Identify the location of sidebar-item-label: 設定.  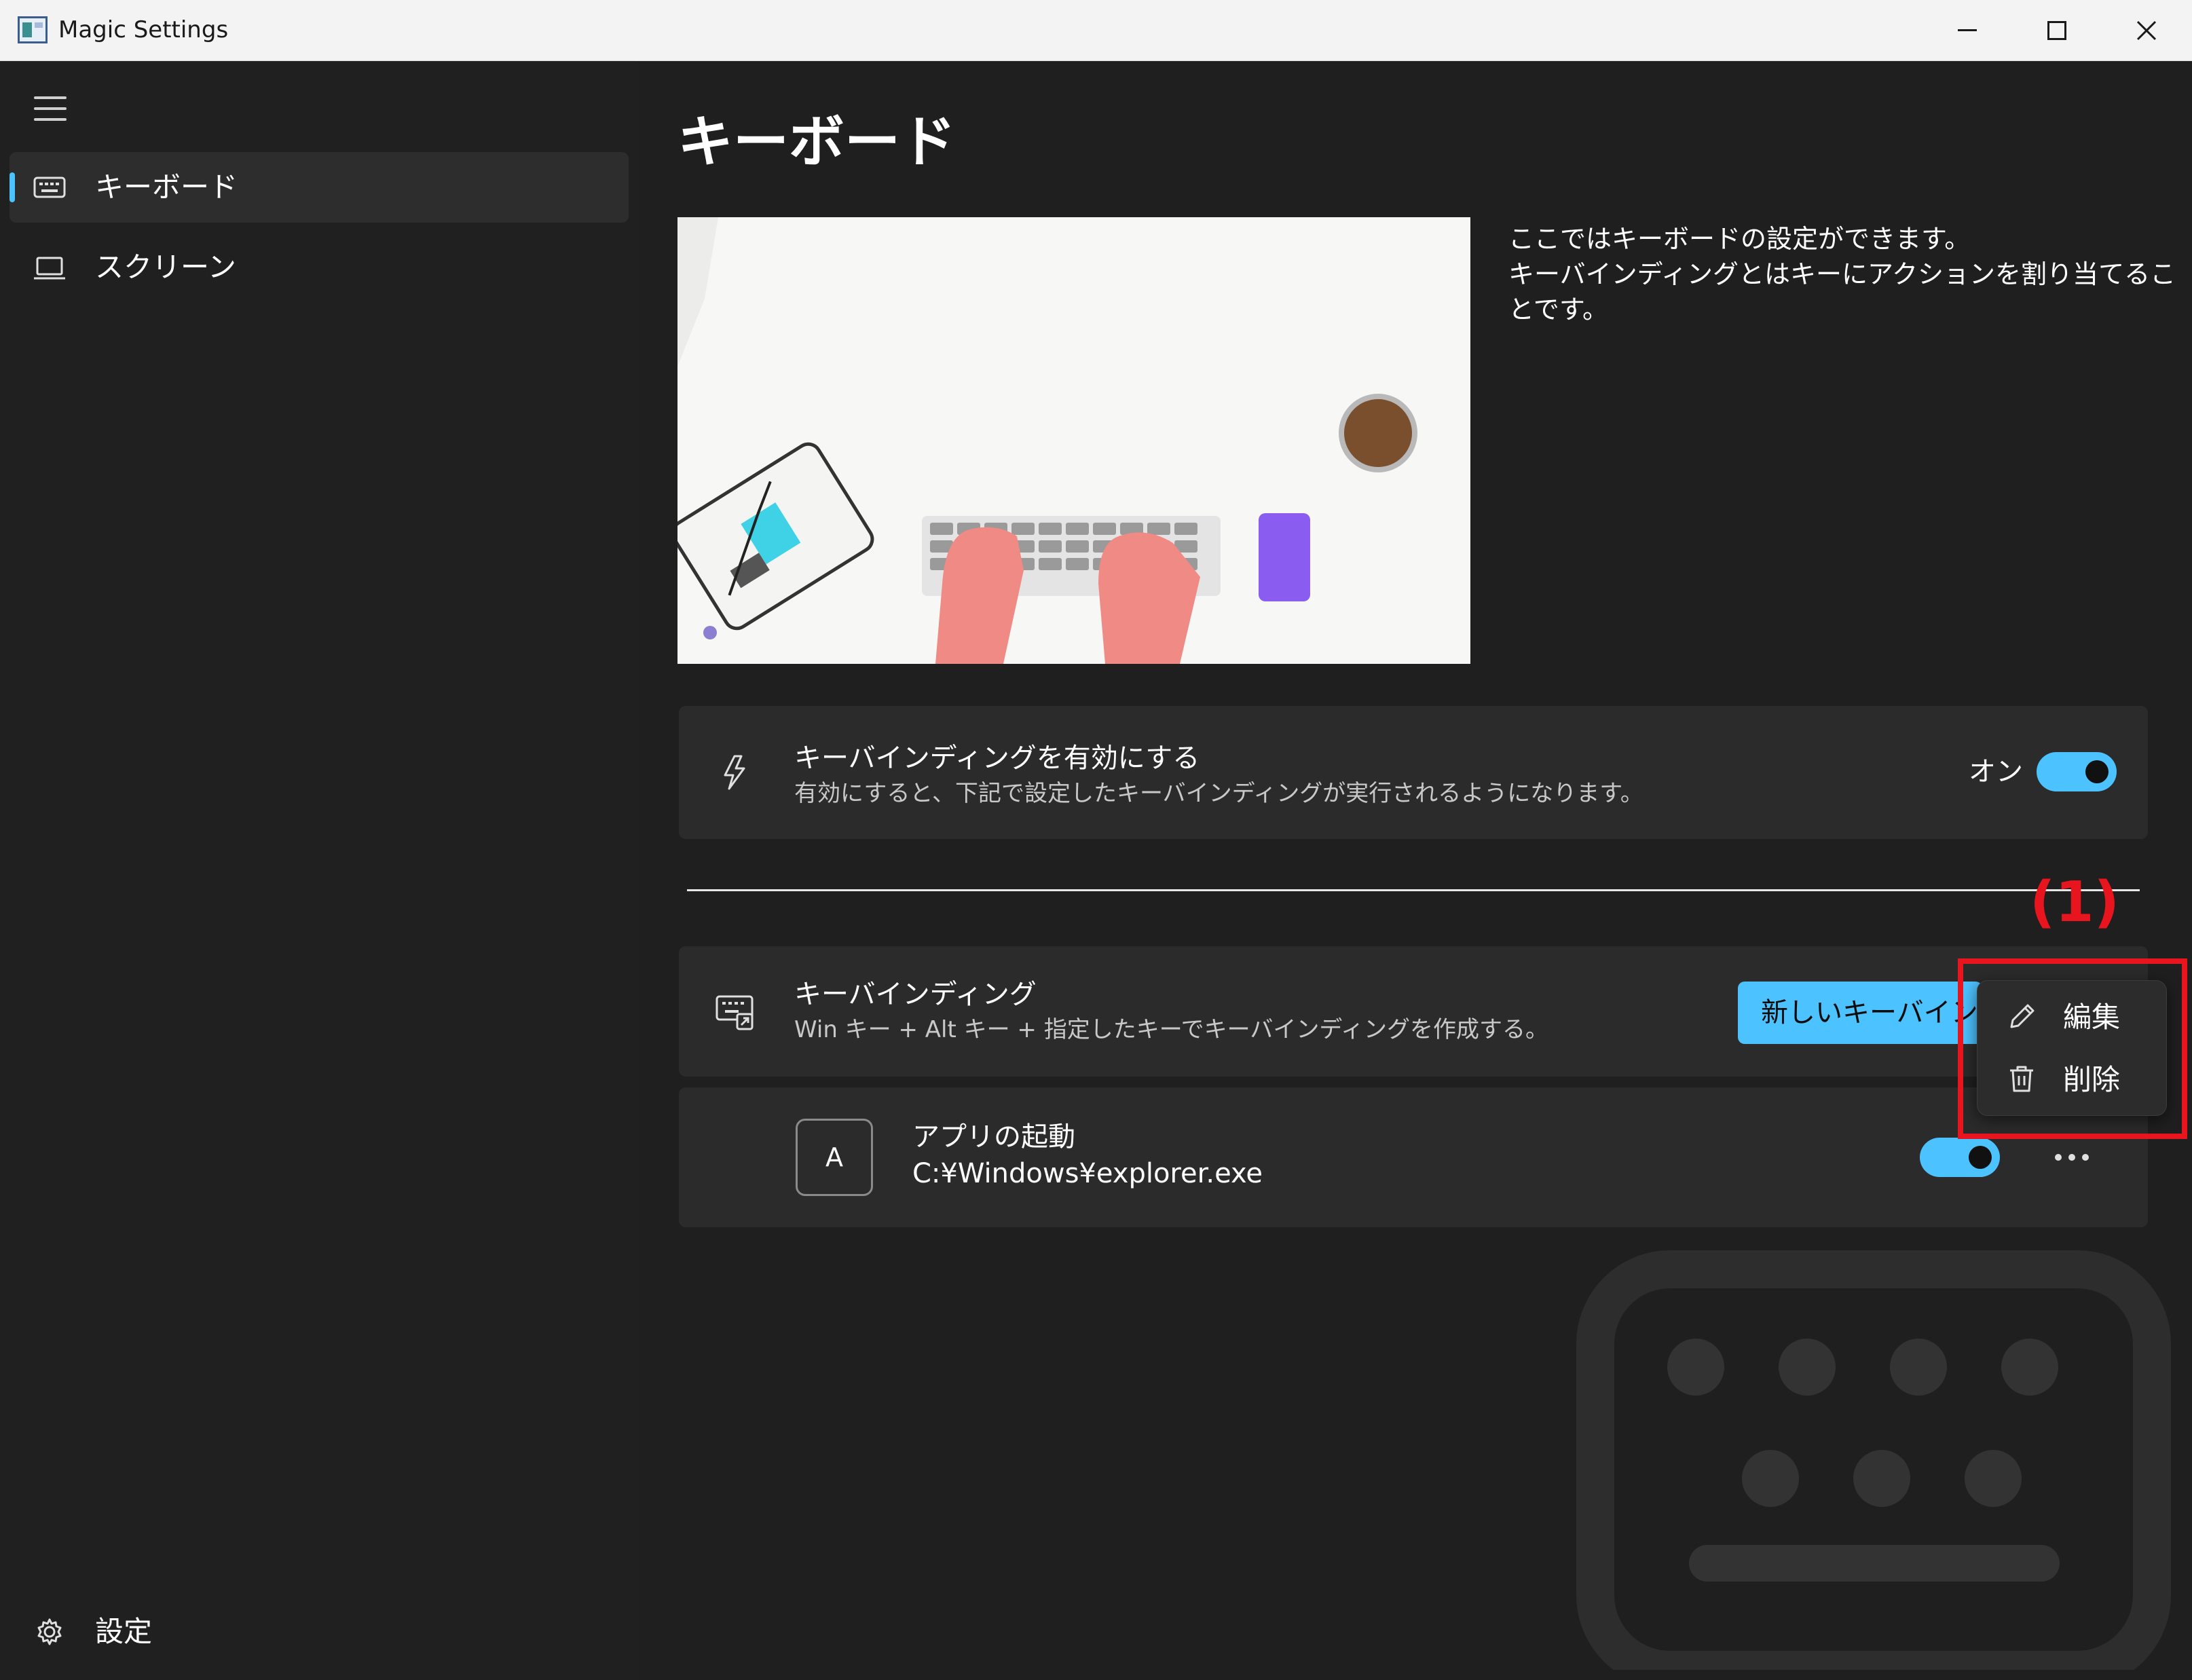
(124, 1632).